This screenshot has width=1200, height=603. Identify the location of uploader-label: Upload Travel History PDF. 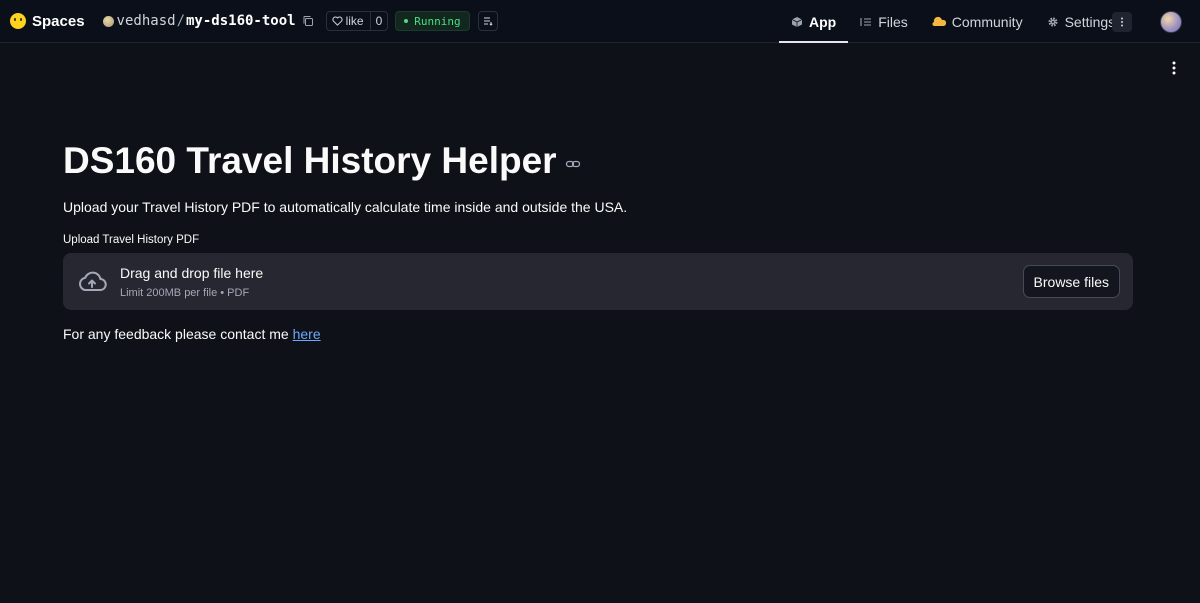
(131, 240).